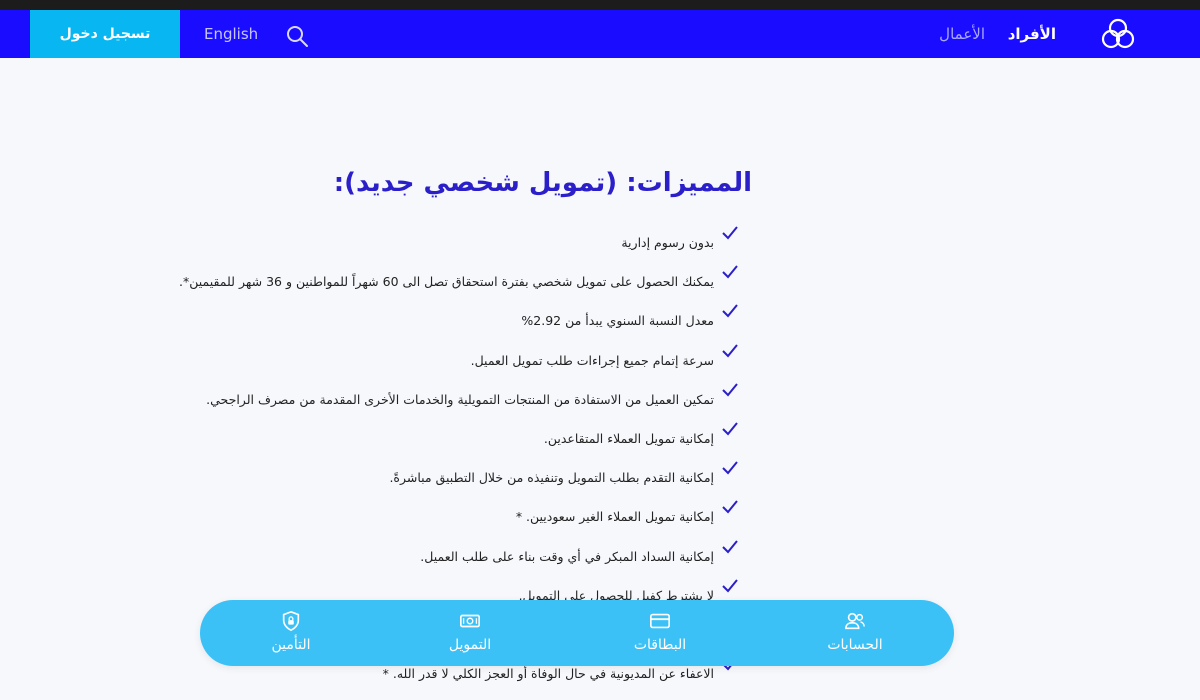 The width and height of the screenshot is (1200, 700). I want to click on banknote-icon, so click(470, 621).